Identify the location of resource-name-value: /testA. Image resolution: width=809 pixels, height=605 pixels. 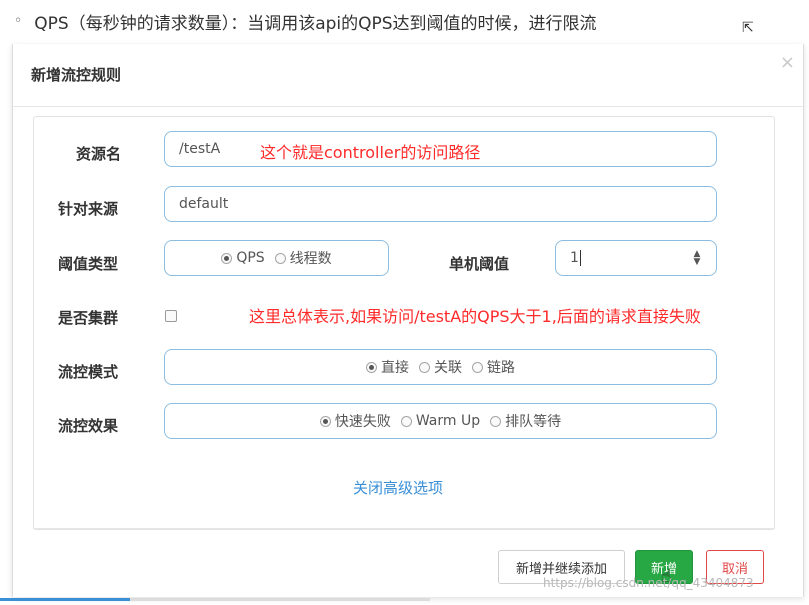
(200, 149).